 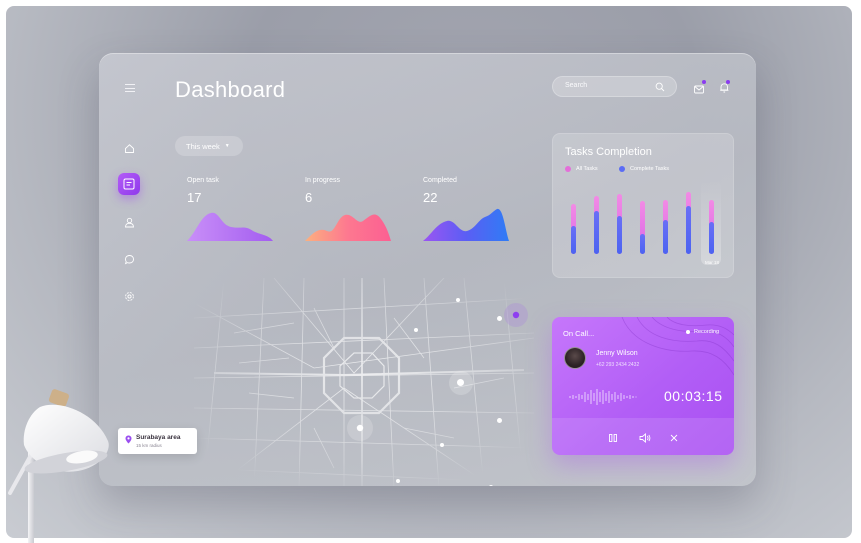 What do you see at coordinates (203, 146) in the screenshot?
I see `week-filter-label: This week` at bounding box center [203, 146].